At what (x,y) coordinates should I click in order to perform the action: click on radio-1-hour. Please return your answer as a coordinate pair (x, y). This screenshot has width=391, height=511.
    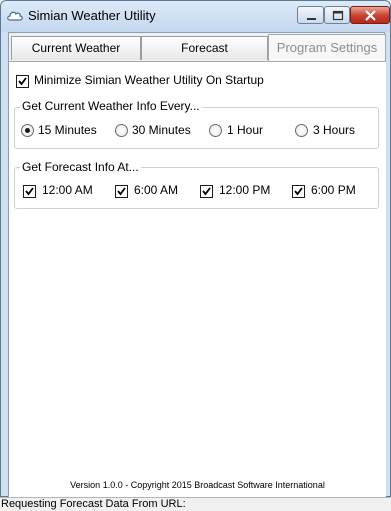
    Looking at the image, I should click on (215, 130).